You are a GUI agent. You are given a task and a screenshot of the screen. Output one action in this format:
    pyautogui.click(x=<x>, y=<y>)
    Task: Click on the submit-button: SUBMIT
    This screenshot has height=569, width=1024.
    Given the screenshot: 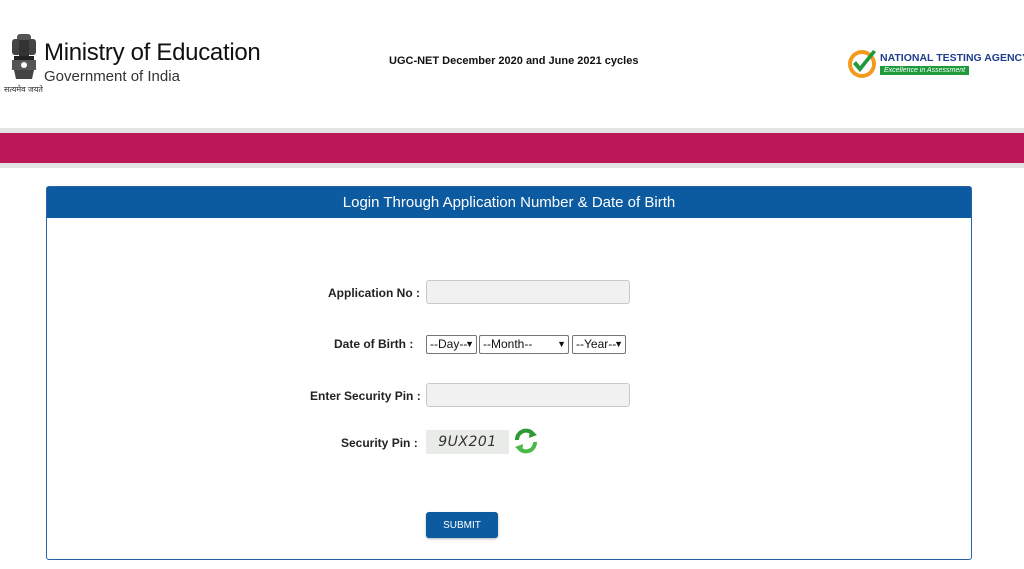 What is the action you would take?
    pyautogui.click(x=462, y=525)
    